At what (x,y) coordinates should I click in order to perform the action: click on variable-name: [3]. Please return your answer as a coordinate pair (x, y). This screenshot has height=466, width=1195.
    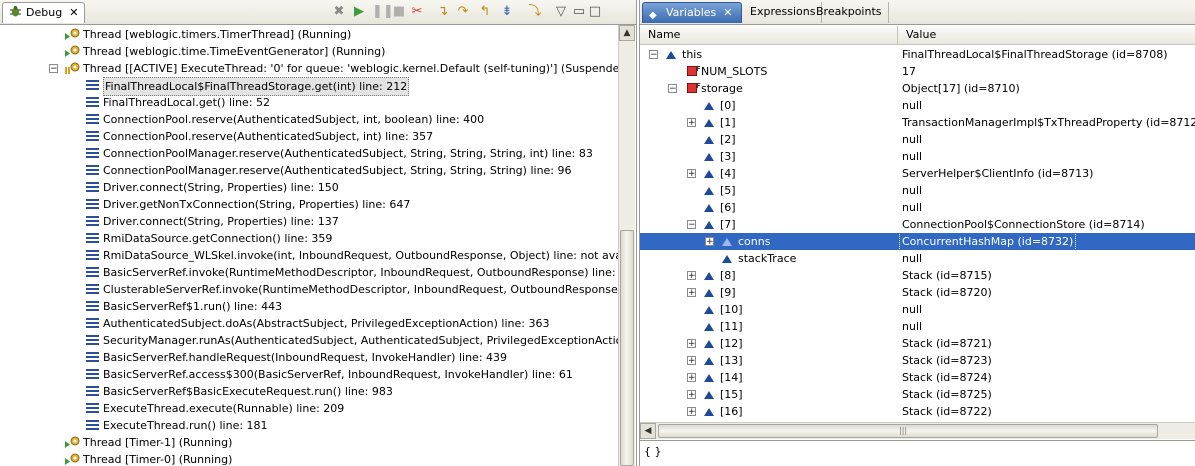
    Looking at the image, I should click on (728, 156).